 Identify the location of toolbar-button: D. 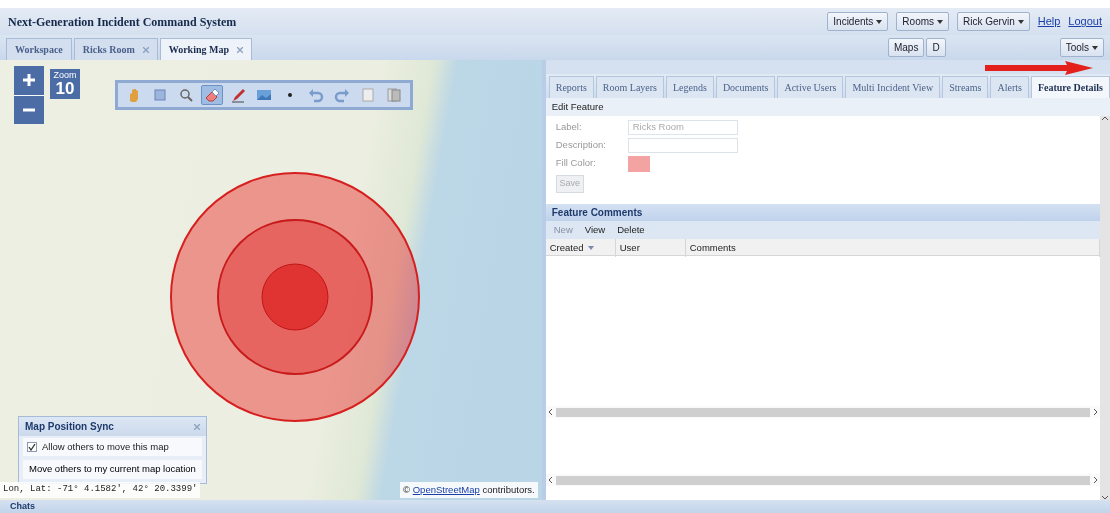
(936, 48).